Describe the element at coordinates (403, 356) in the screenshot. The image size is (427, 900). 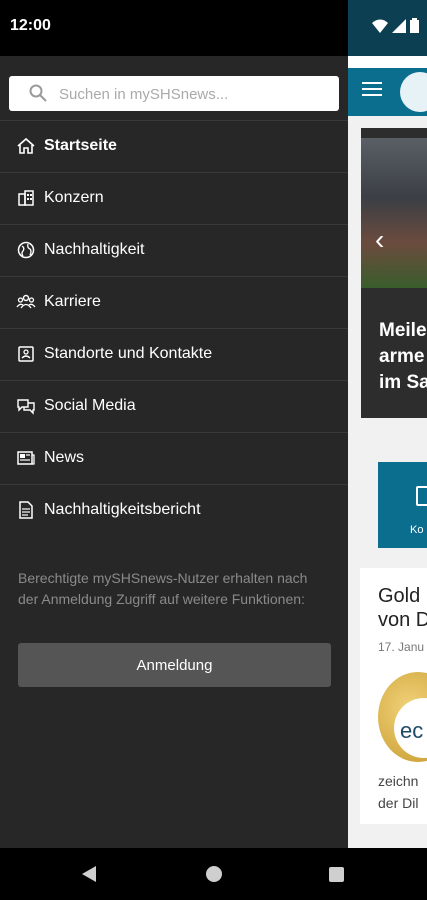
I see `hero-headline: Meile arme im Sa` at that location.